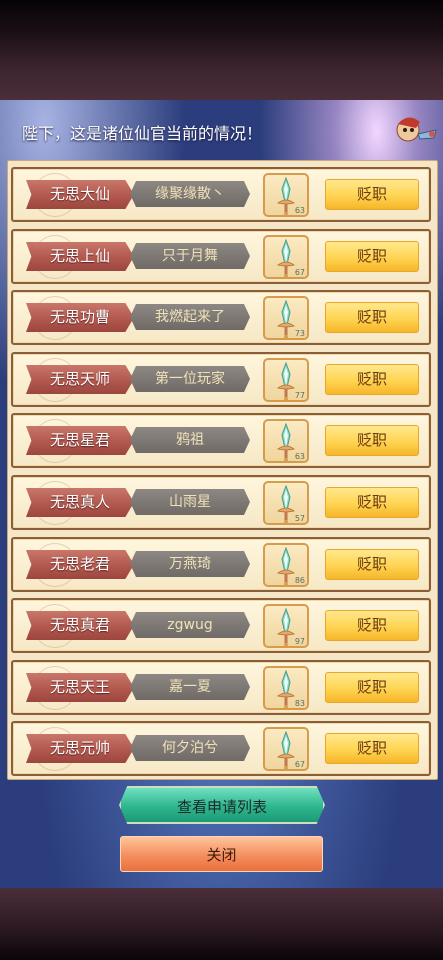 Image resolution: width=443 pixels, height=960 pixels. What do you see at coordinates (80, 748) in the screenshot?
I see `official-title: 无思元帅` at bounding box center [80, 748].